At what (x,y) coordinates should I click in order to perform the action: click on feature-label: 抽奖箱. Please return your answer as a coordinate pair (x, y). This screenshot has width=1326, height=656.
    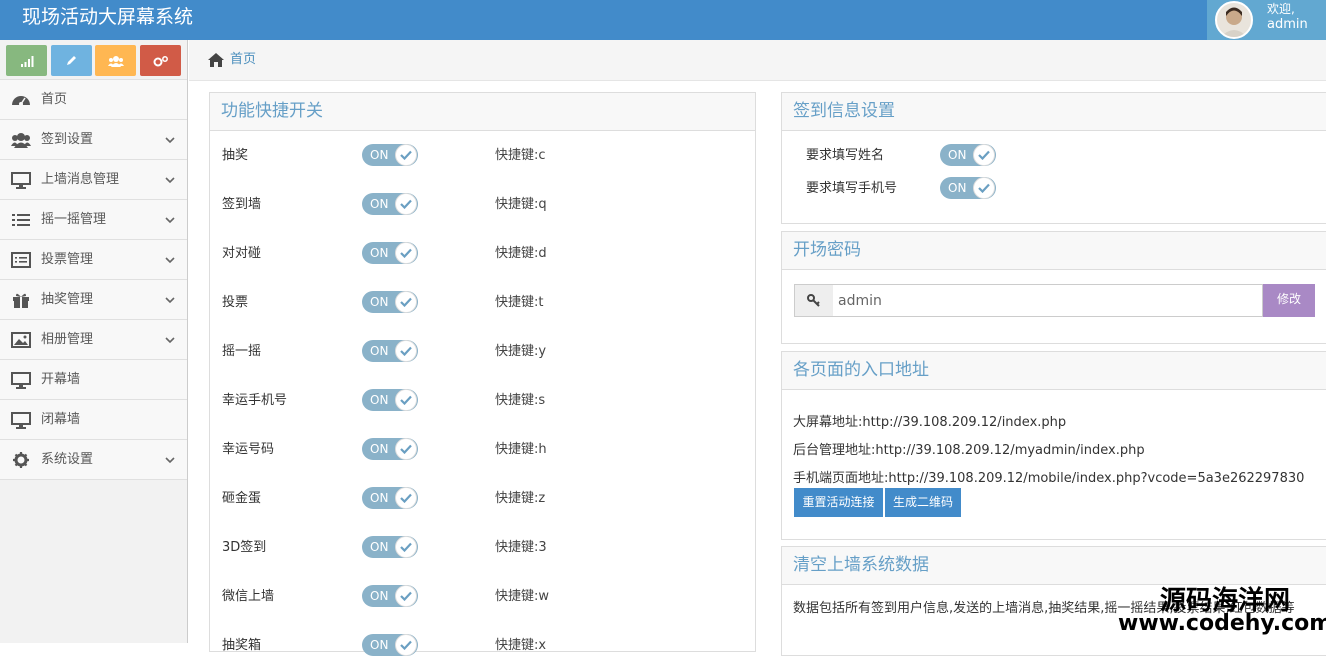
    Looking at the image, I should click on (242, 645).